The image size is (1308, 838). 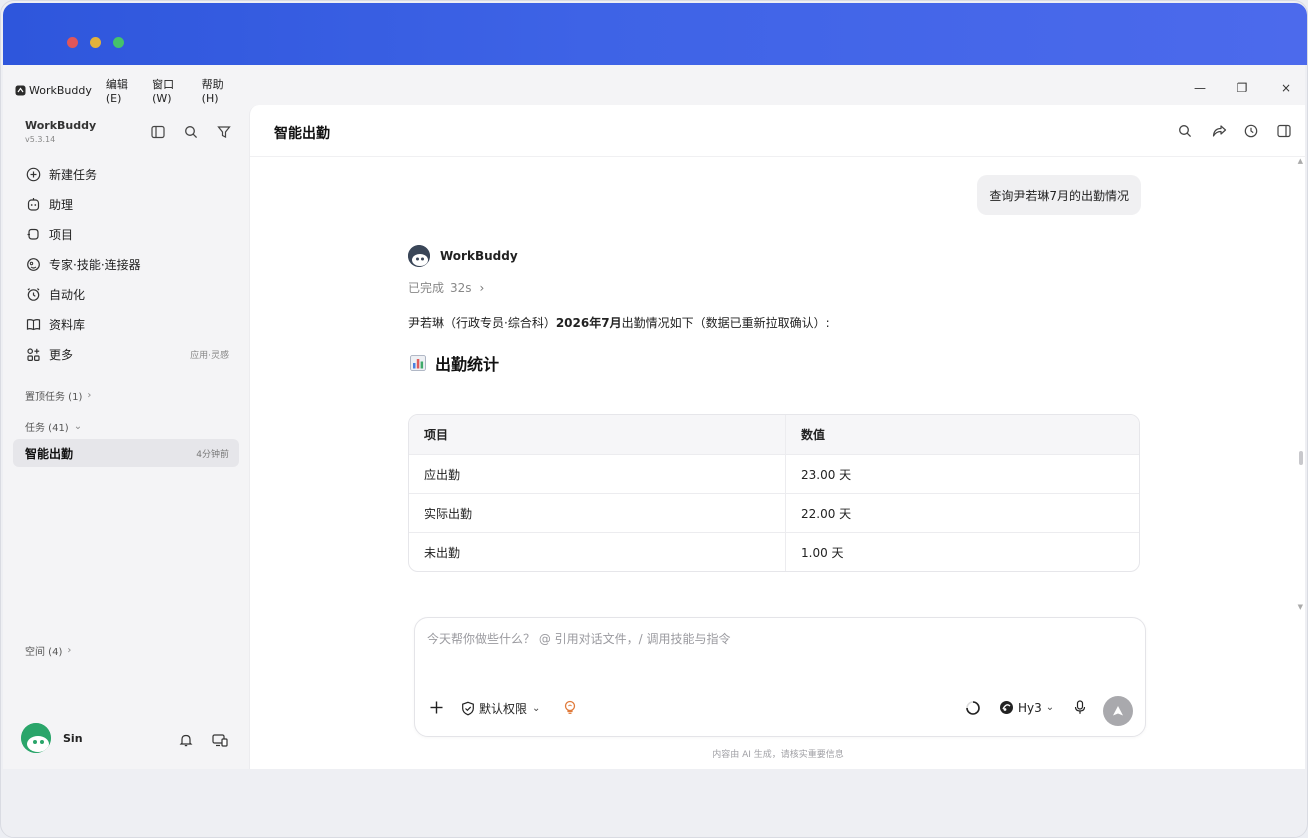 What do you see at coordinates (778, 755) in the screenshot?
I see `ai-disclaimer: 内容由 AI 生成，请核实重要信息` at bounding box center [778, 755].